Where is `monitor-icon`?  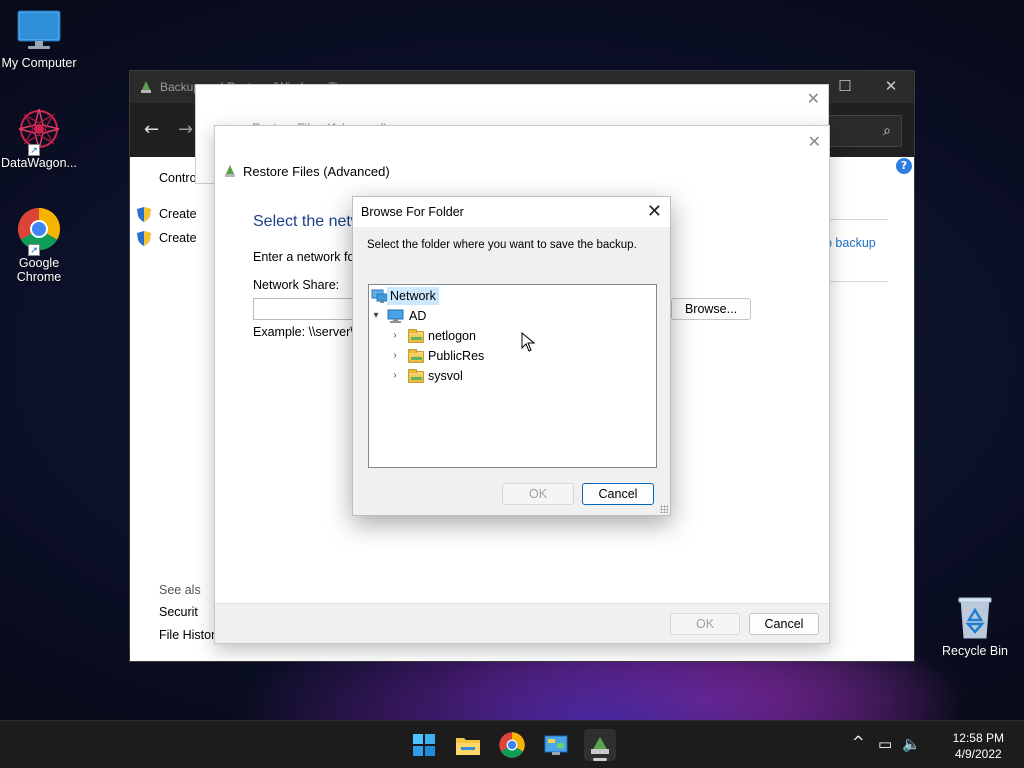 monitor-icon is located at coordinates (39, 29).